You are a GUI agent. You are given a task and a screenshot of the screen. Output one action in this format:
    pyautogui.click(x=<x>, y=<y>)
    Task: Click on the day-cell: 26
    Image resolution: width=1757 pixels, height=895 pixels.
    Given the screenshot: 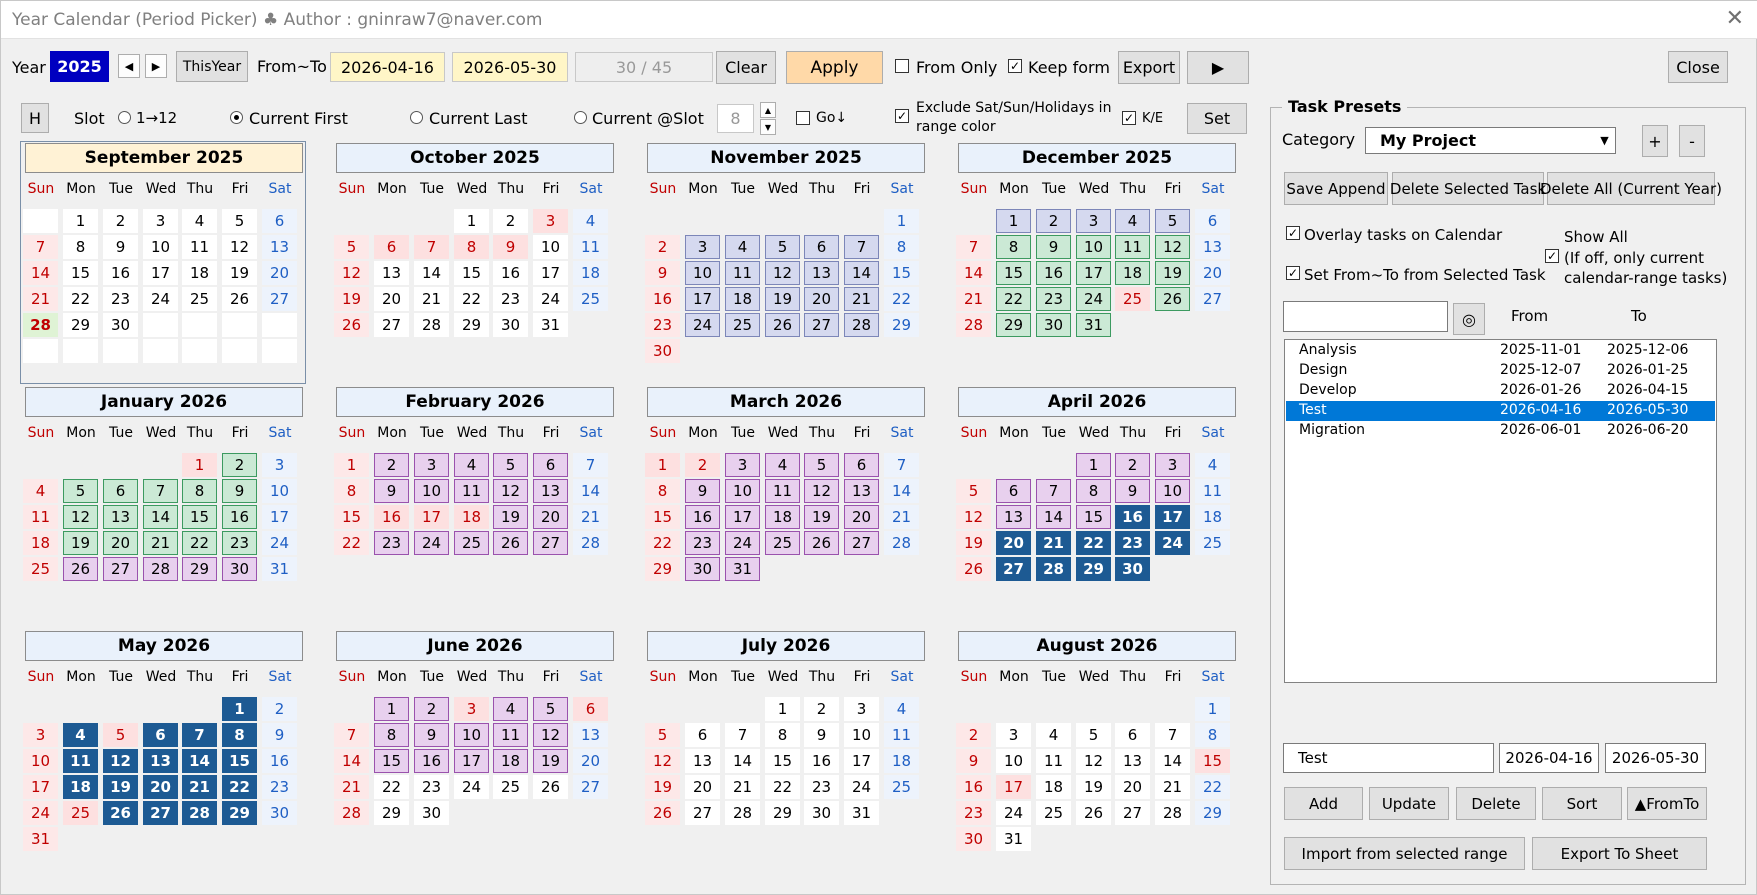 What is the action you would take?
    pyautogui.click(x=1093, y=813)
    